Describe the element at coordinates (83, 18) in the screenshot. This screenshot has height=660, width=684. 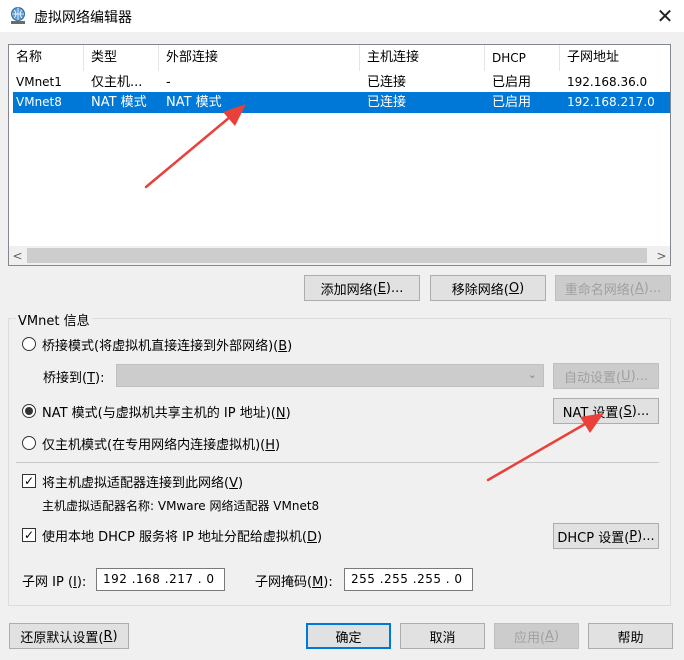
I see `window-title: 虚拟网络编辑器` at that location.